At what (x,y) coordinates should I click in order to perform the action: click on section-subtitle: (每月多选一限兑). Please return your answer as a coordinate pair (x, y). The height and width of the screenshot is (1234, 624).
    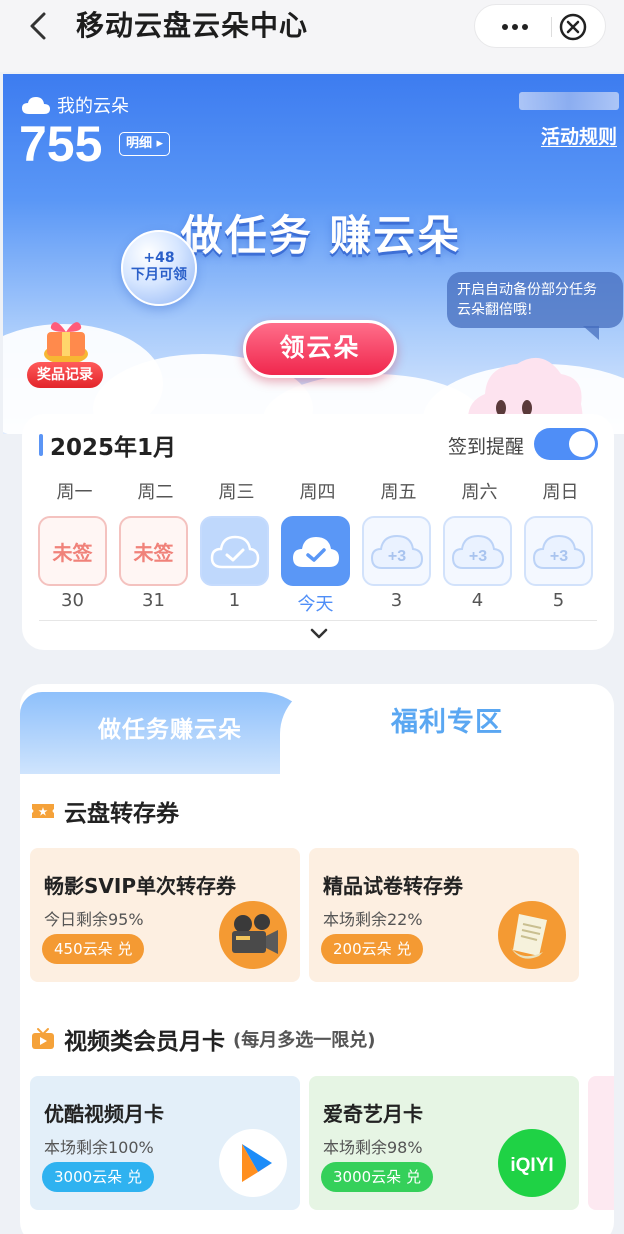
    Looking at the image, I should click on (304, 1040).